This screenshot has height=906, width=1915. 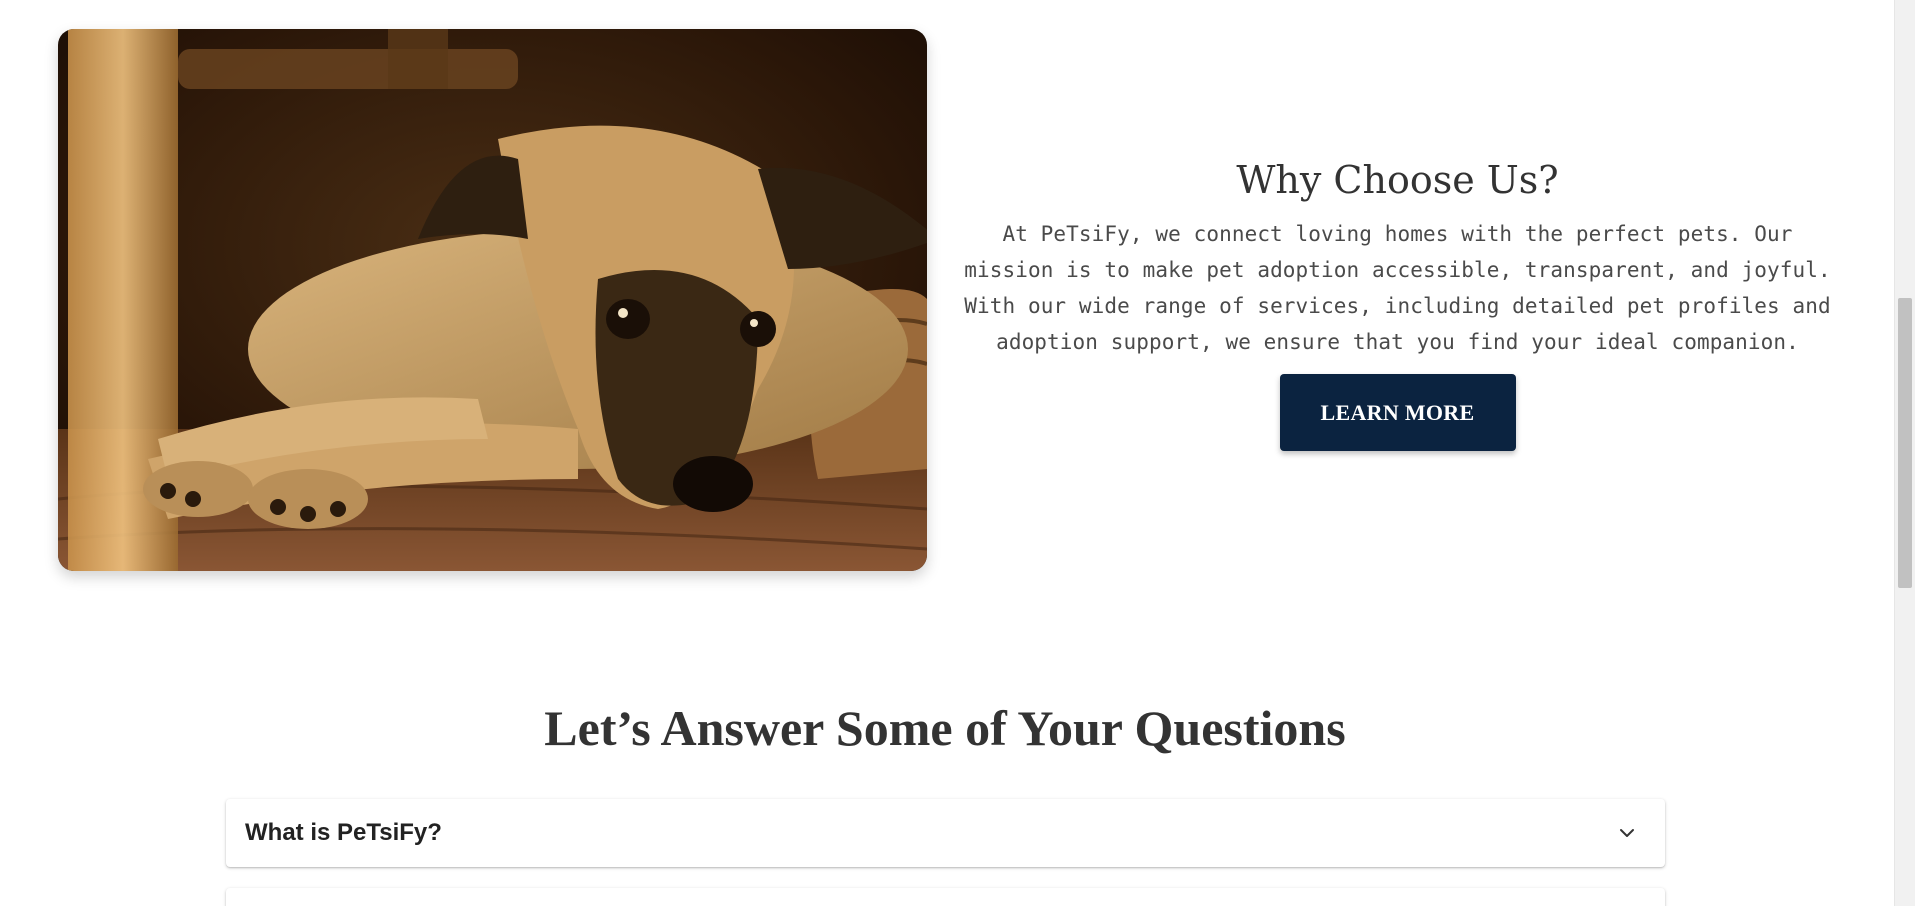 What do you see at coordinates (343, 832) in the screenshot?
I see `faq-question: What is PeTsiFy?` at bounding box center [343, 832].